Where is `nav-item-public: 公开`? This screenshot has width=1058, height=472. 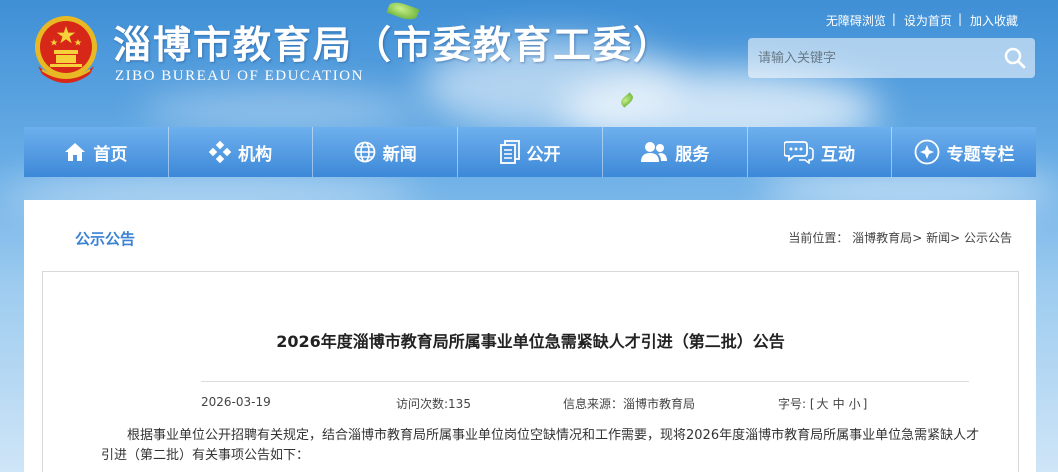
nav-item-public: 公开 is located at coordinates (530, 152).